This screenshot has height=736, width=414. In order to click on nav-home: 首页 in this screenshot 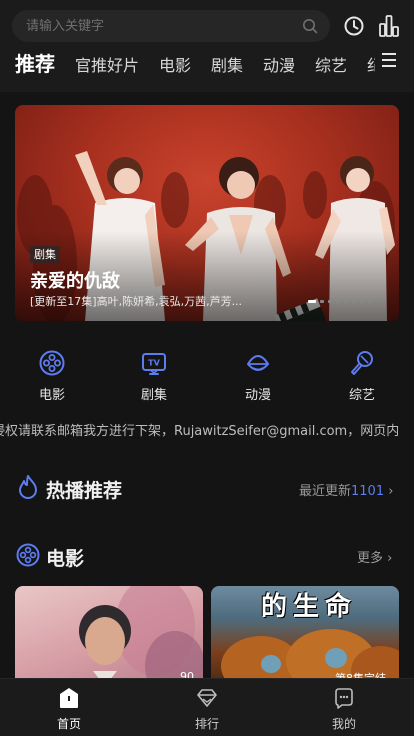, I will do `click(69, 707)`.